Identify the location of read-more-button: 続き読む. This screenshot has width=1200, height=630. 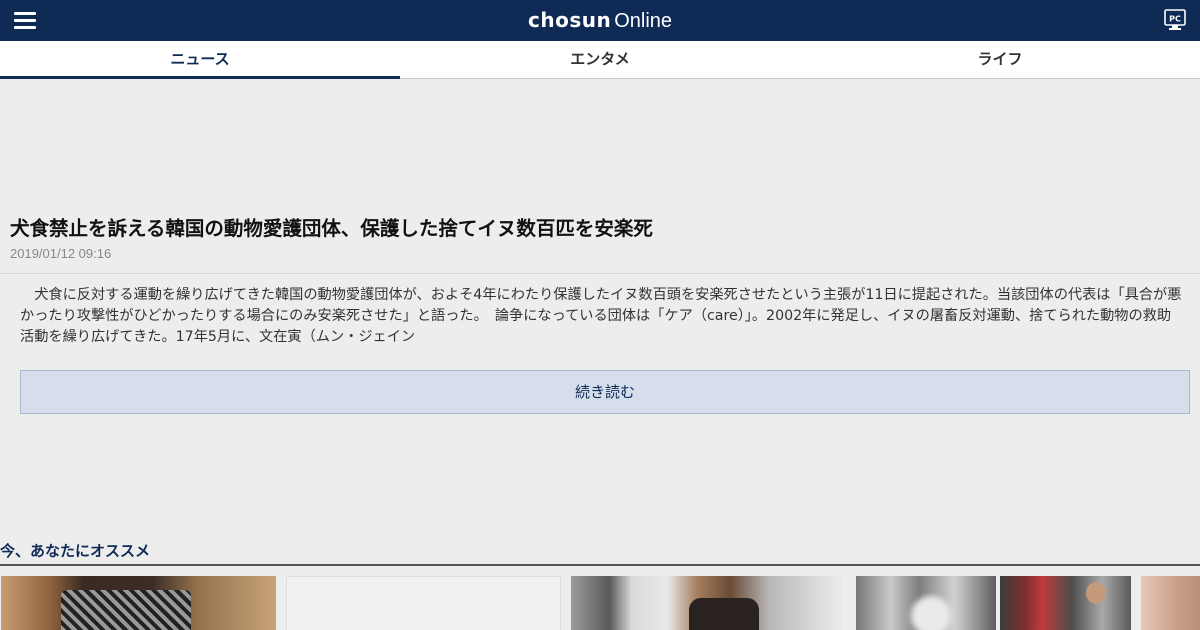
(605, 392).